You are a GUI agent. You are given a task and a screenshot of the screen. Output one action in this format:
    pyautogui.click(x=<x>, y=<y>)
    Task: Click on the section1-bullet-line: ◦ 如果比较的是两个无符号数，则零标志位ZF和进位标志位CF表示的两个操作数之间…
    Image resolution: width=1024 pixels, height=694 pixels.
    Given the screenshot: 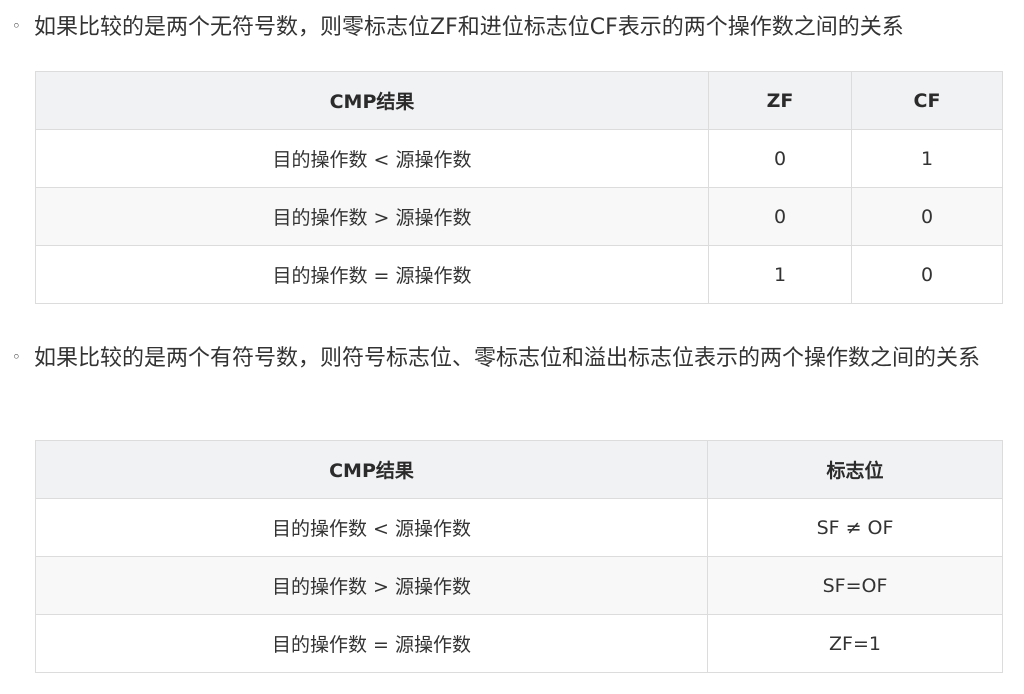 What is the action you would take?
    pyautogui.click(x=512, y=28)
    